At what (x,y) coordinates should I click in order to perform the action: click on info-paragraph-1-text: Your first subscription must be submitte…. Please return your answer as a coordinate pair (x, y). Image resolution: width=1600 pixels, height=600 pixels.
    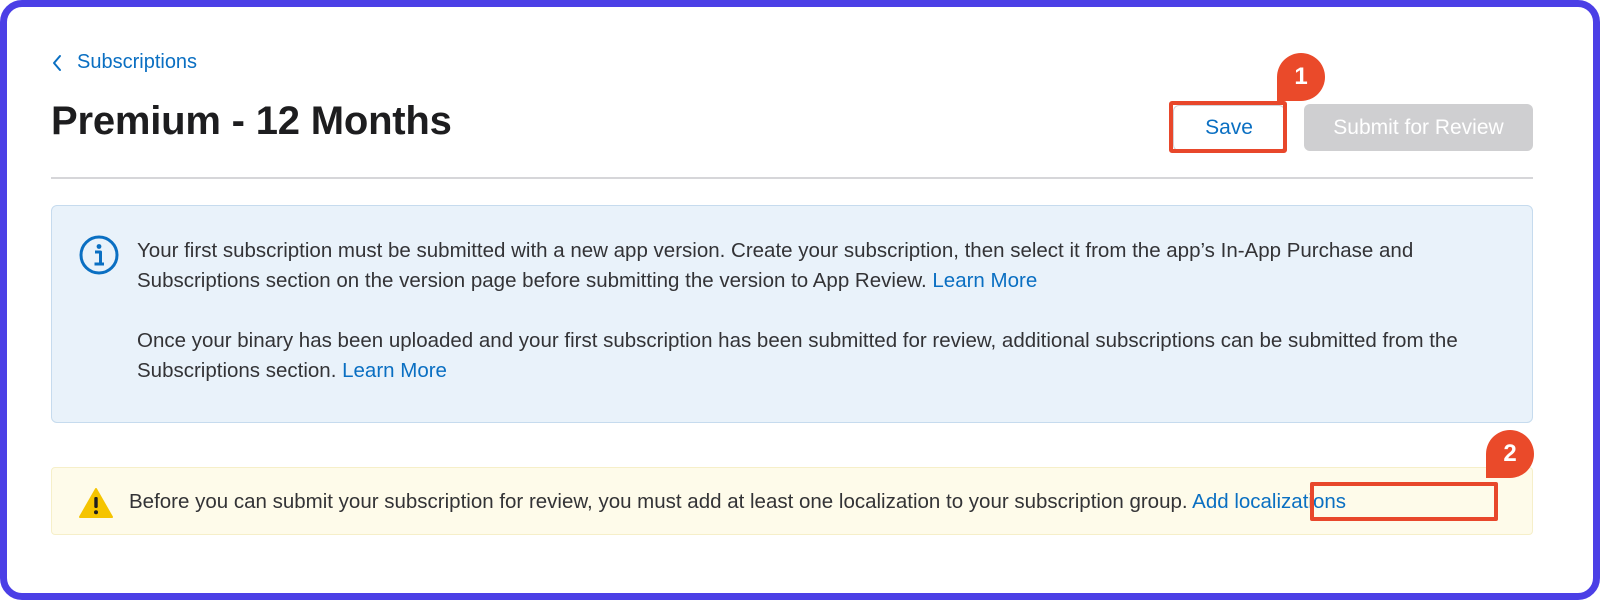
    Looking at the image, I should click on (775, 265).